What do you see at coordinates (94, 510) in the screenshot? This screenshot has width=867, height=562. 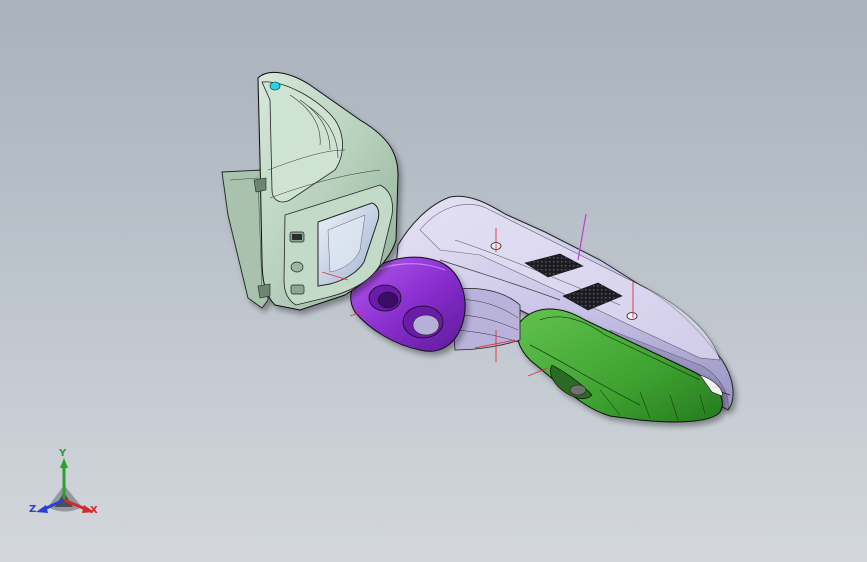 I see `triad-x-label: X` at bounding box center [94, 510].